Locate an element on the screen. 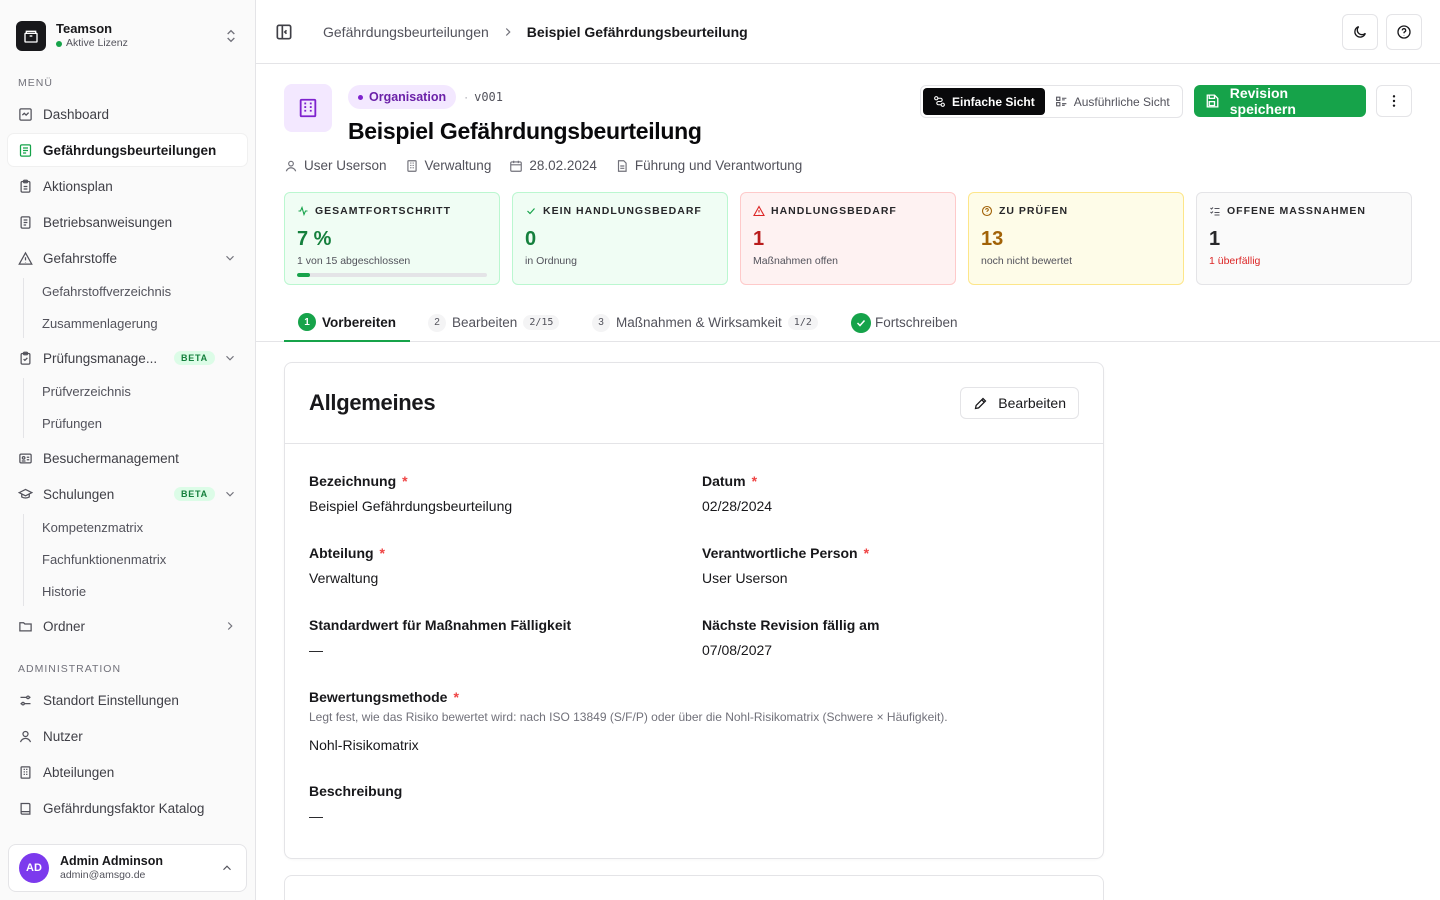 This screenshot has width=1440, height=900. field-value: — is located at coordinates (316, 650).